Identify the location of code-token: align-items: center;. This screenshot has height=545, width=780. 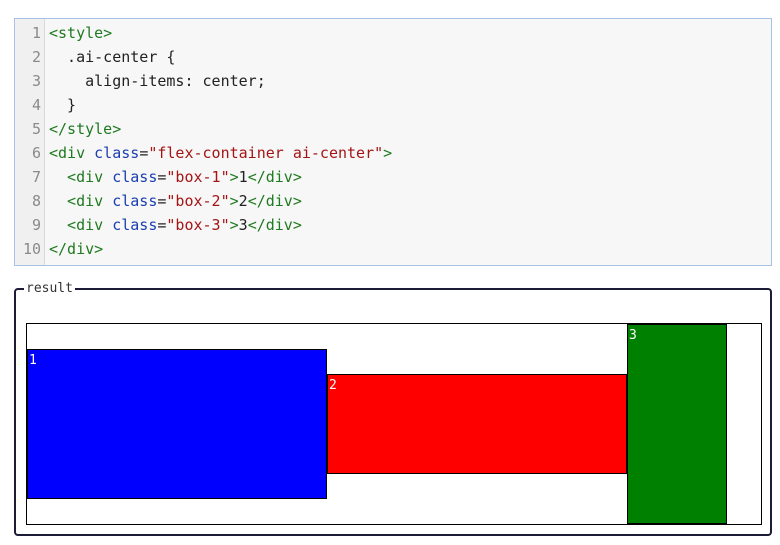
(157, 81).